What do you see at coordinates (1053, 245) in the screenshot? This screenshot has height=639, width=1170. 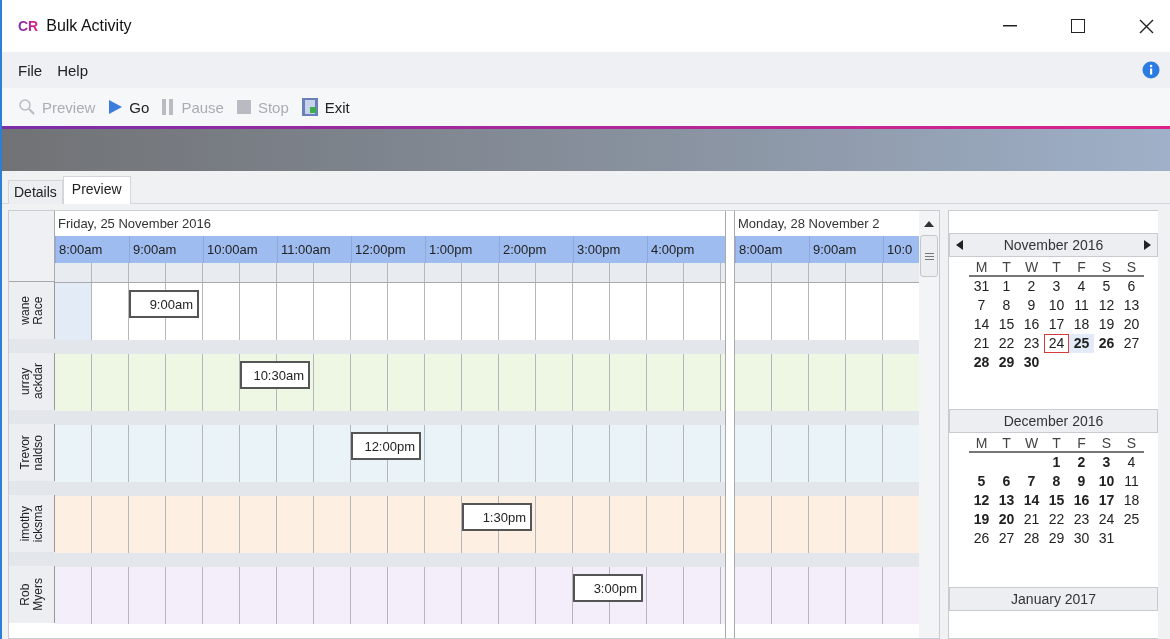 I see `month-title: November 2016` at bounding box center [1053, 245].